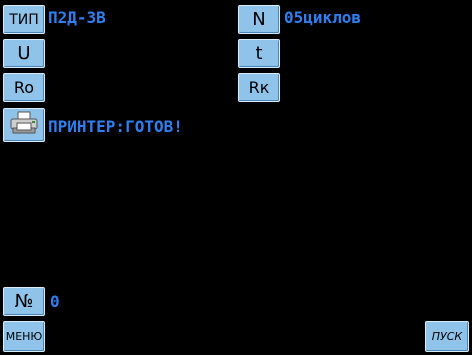 The width and height of the screenshot is (472, 355). I want to click on u-button: U, so click(24, 53).